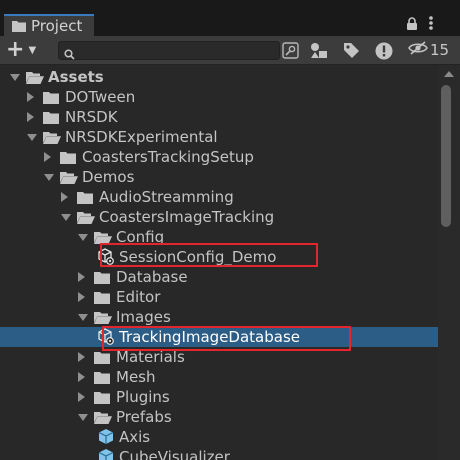 The height and width of the screenshot is (460, 460). I want to click on tree-row: Assets, so click(219, 77).